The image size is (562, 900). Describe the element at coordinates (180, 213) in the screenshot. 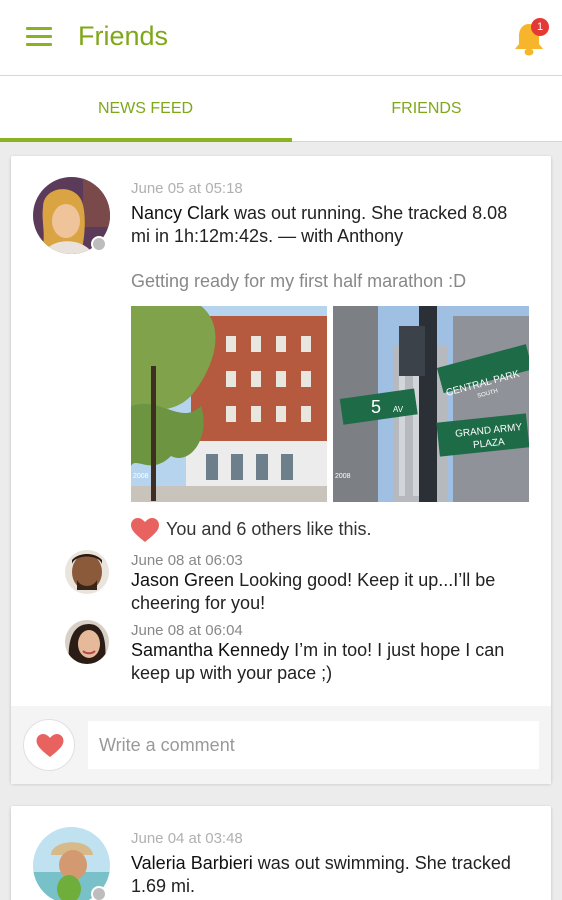

I see `post-author-name: Nancy Clark` at that location.